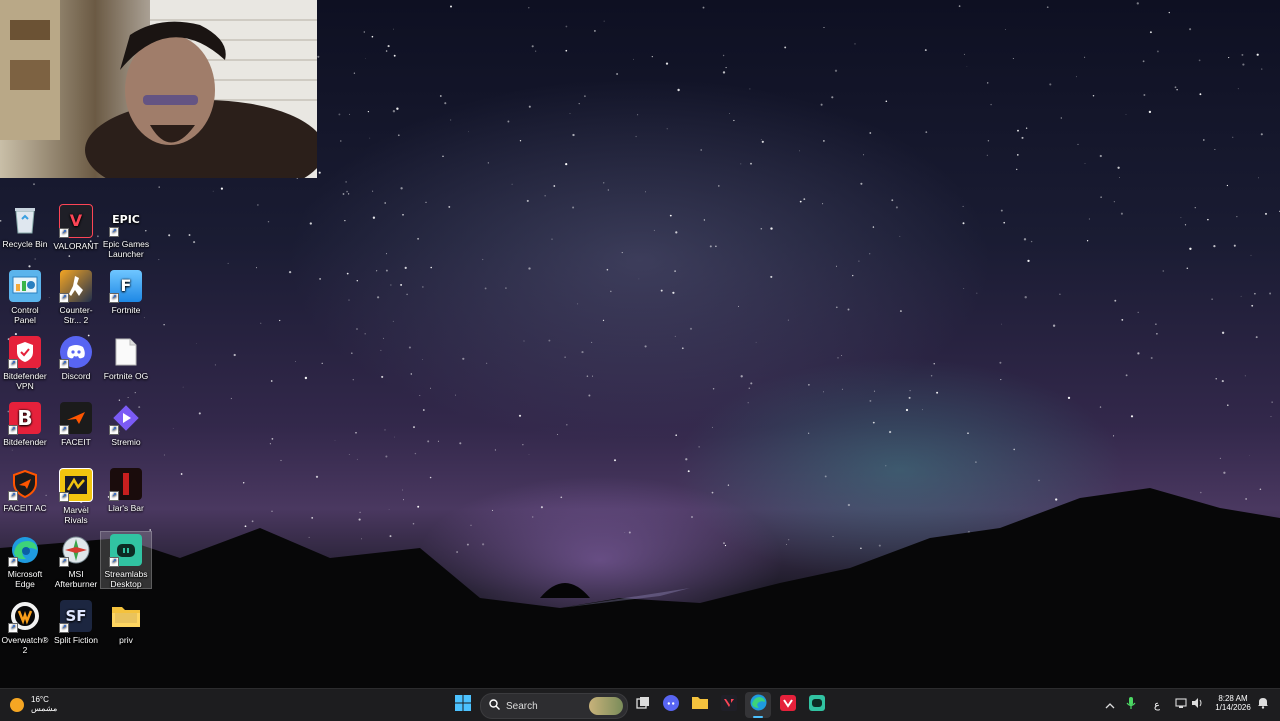 The height and width of the screenshot is (721, 1280). I want to click on desktop-icon-discord: ↗ Discord, so click(76, 358).